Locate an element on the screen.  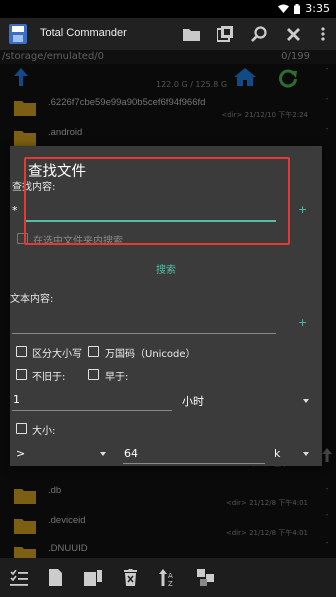
text-add-button: + is located at coordinates (302, 322).